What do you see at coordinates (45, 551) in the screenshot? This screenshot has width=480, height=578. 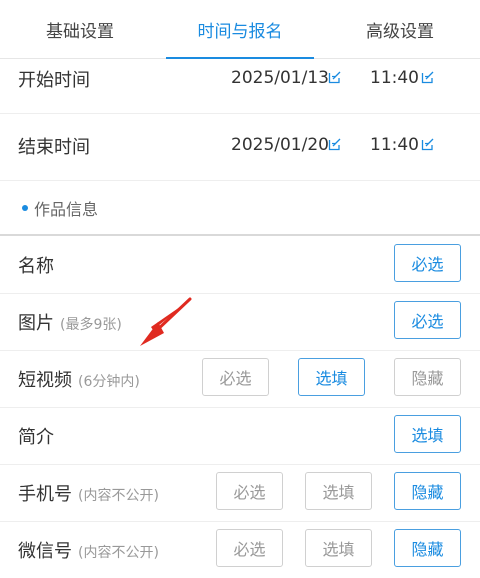 I see `field-label: 微信号` at bounding box center [45, 551].